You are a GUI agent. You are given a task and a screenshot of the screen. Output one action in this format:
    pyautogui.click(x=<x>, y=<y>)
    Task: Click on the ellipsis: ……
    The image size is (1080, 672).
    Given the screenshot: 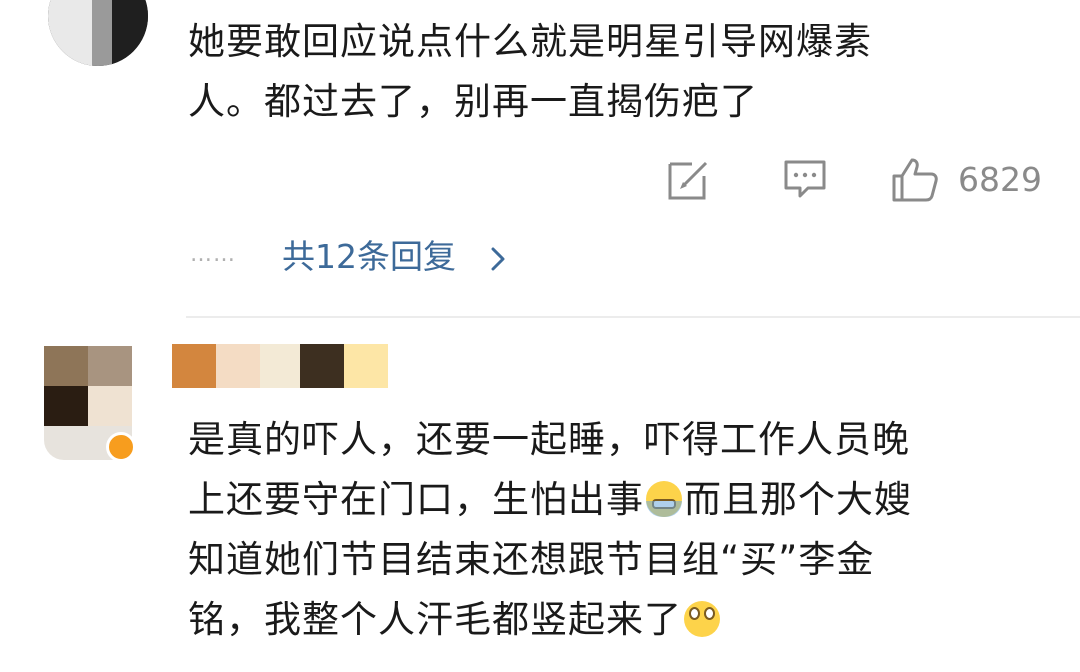 What is the action you would take?
    pyautogui.click(x=213, y=254)
    